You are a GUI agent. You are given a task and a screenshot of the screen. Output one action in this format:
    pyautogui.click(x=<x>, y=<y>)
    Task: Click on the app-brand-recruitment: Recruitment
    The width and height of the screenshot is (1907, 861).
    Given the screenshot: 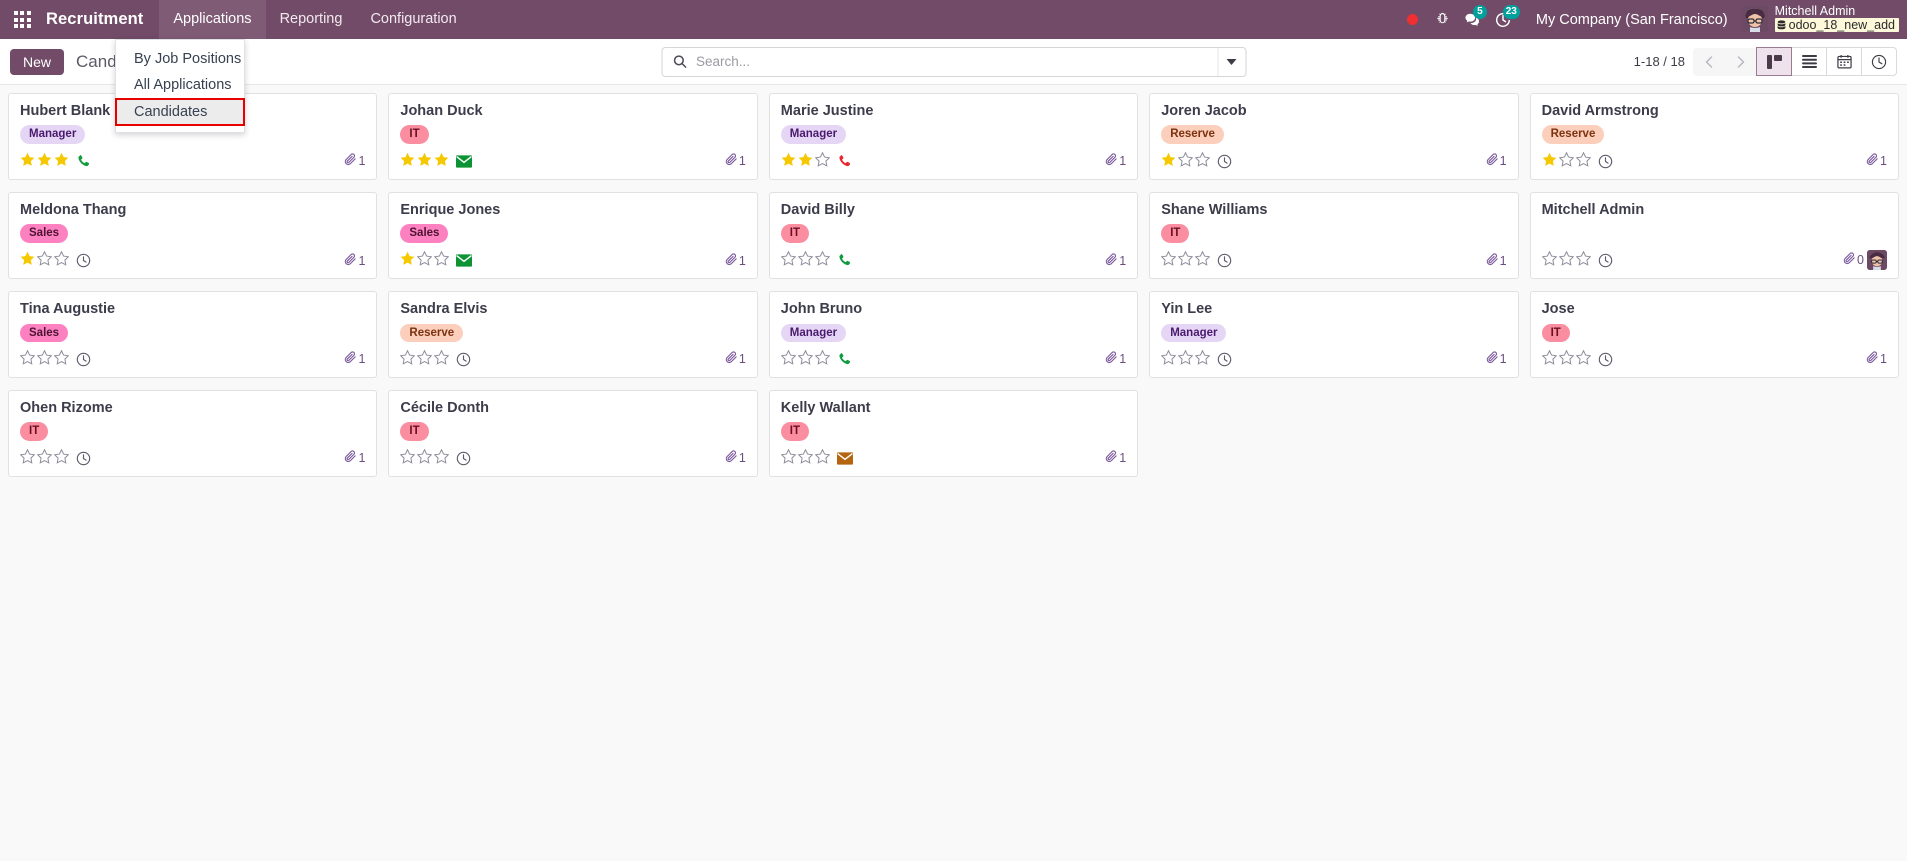 What is the action you would take?
    pyautogui.click(x=101, y=19)
    